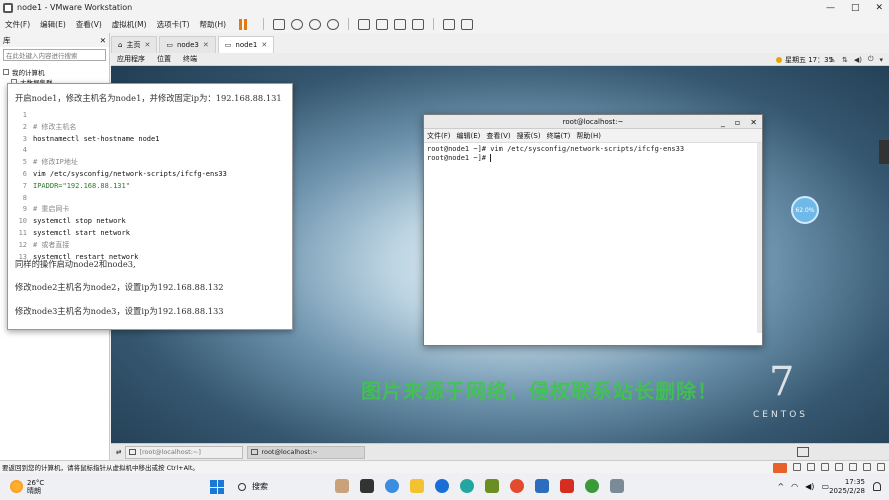 The width and height of the screenshot is (889, 500). Describe the element at coordinates (418, 24) in the screenshot. I see `unity-icon` at that location.